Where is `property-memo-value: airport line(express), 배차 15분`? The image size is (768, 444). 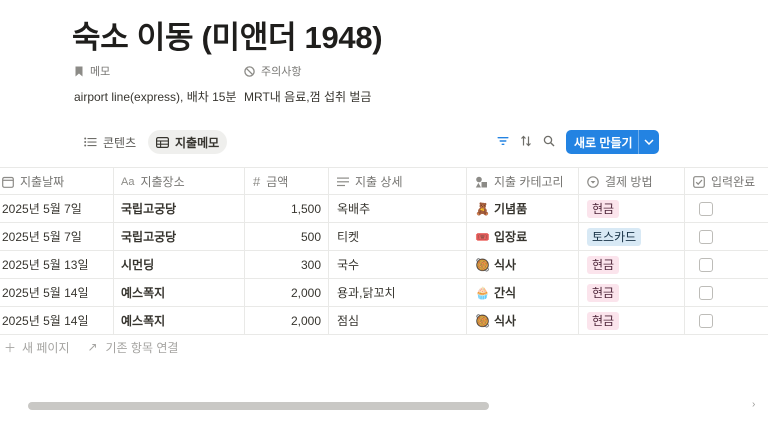
property-memo-value: airport line(express), 배차 15분 is located at coordinates (155, 96).